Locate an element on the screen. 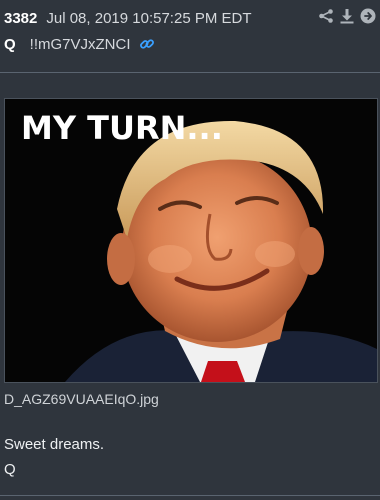 The image size is (380, 500). post-meta-row: 3382 Jul 08, 2019 10:57:25 PM EDT is located at coordinates (128, 18).